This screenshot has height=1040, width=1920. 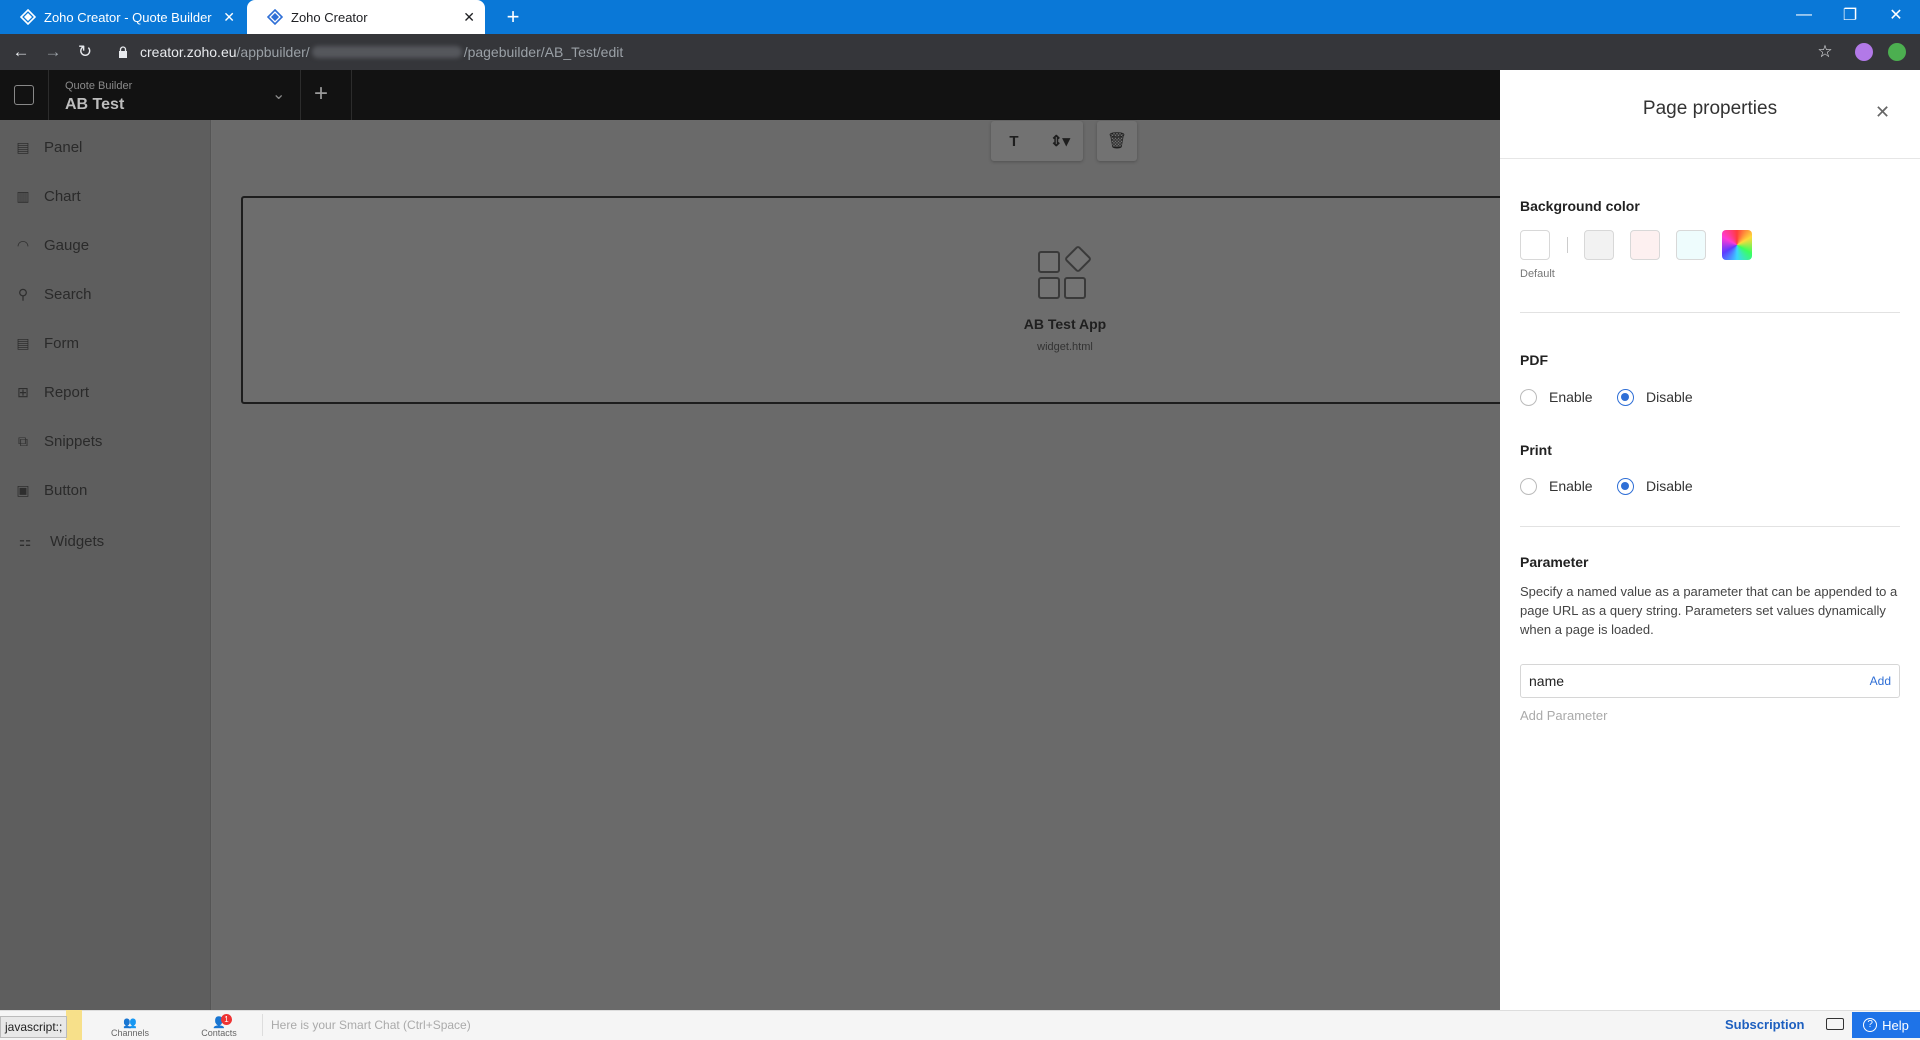 I want to click on browser-tab-quote-builder: Zoho Creator - Quote Builder ✕, so click(x=122, y=17).